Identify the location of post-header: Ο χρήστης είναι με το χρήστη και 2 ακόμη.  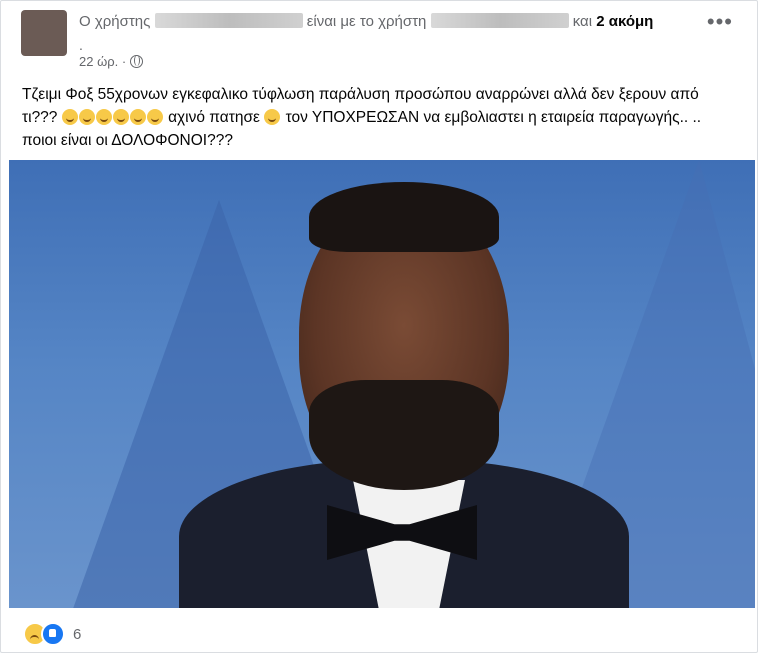
(366, 21).